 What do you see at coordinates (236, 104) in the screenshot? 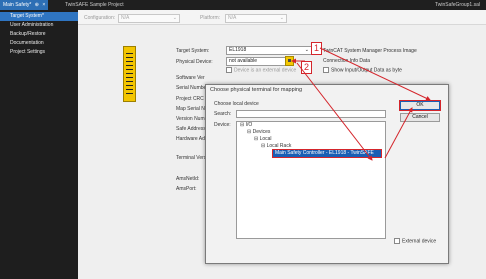
I see `choose-local-label: Choose local device` at bounding box center [236, 104].